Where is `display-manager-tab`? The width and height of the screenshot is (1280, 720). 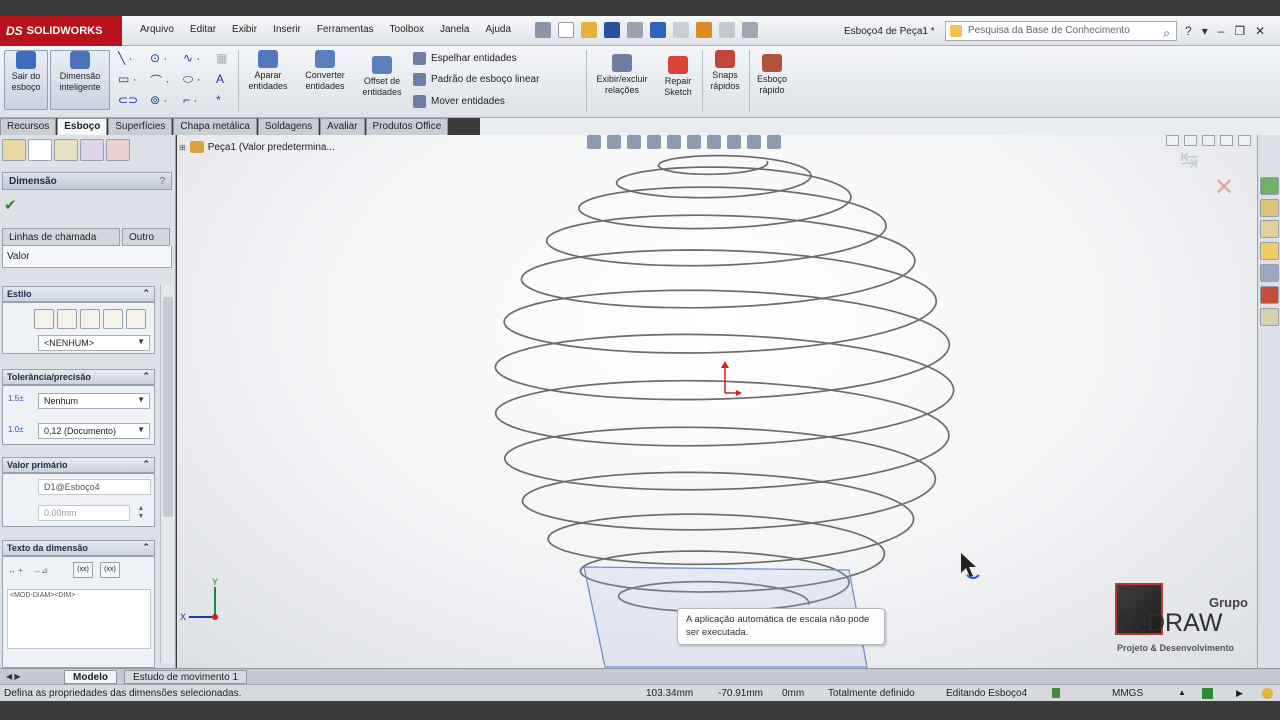 display-manager-tab is located at coordinates (118, 150).